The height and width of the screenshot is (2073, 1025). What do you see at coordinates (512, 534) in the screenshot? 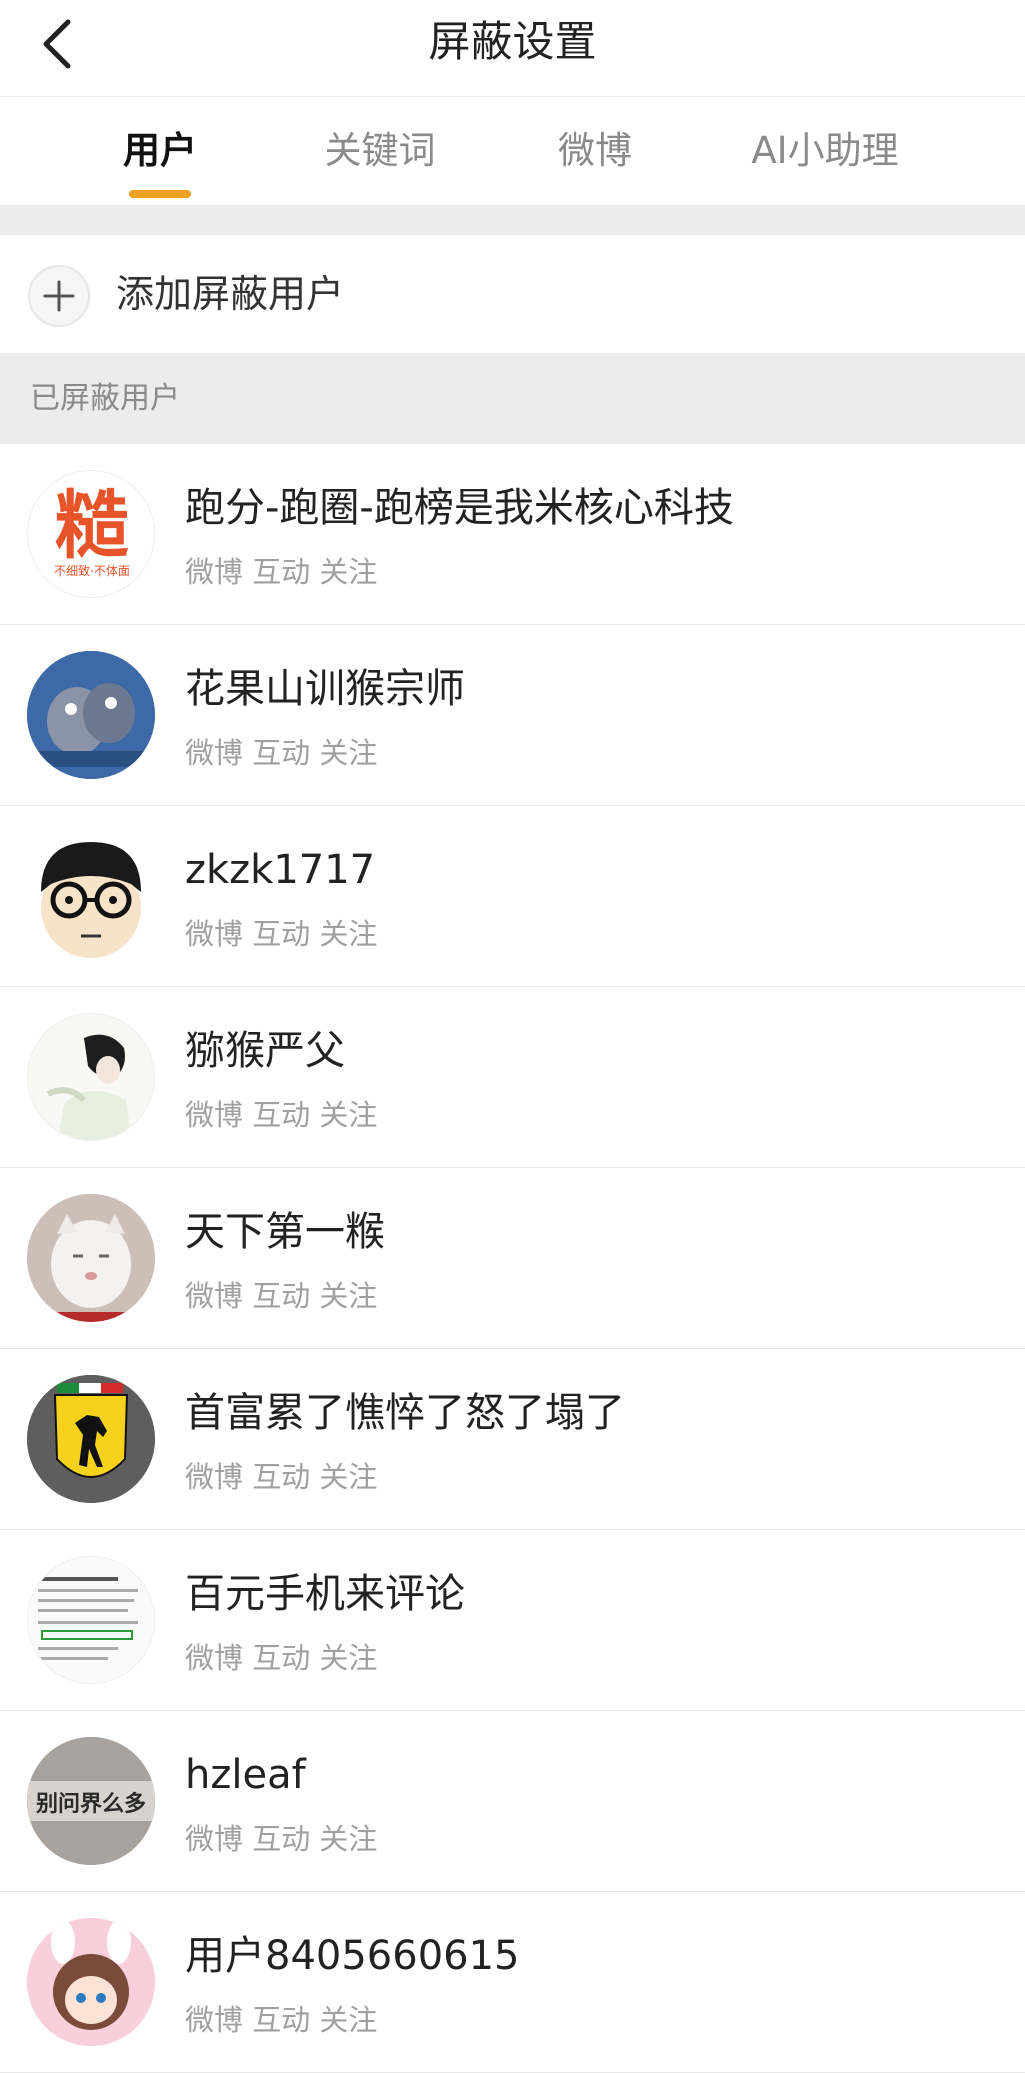
I see `list-item: 糙 不细致·不体面 跑分-跑圈-跑榜是我米核心科技 微博 互动 关注` at bounding box center [512, 534].